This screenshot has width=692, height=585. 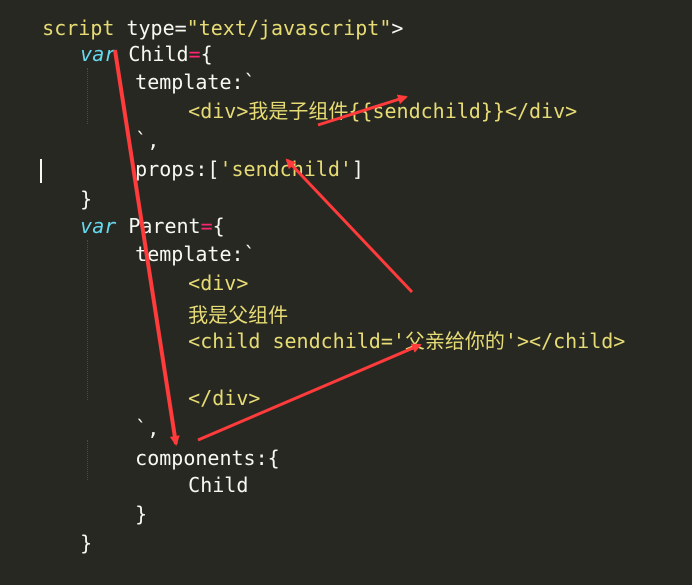 What do you see at coordinates (62, 528) in the screenshot?
I see `code-line-17: }` at bounding box center [62, 528].